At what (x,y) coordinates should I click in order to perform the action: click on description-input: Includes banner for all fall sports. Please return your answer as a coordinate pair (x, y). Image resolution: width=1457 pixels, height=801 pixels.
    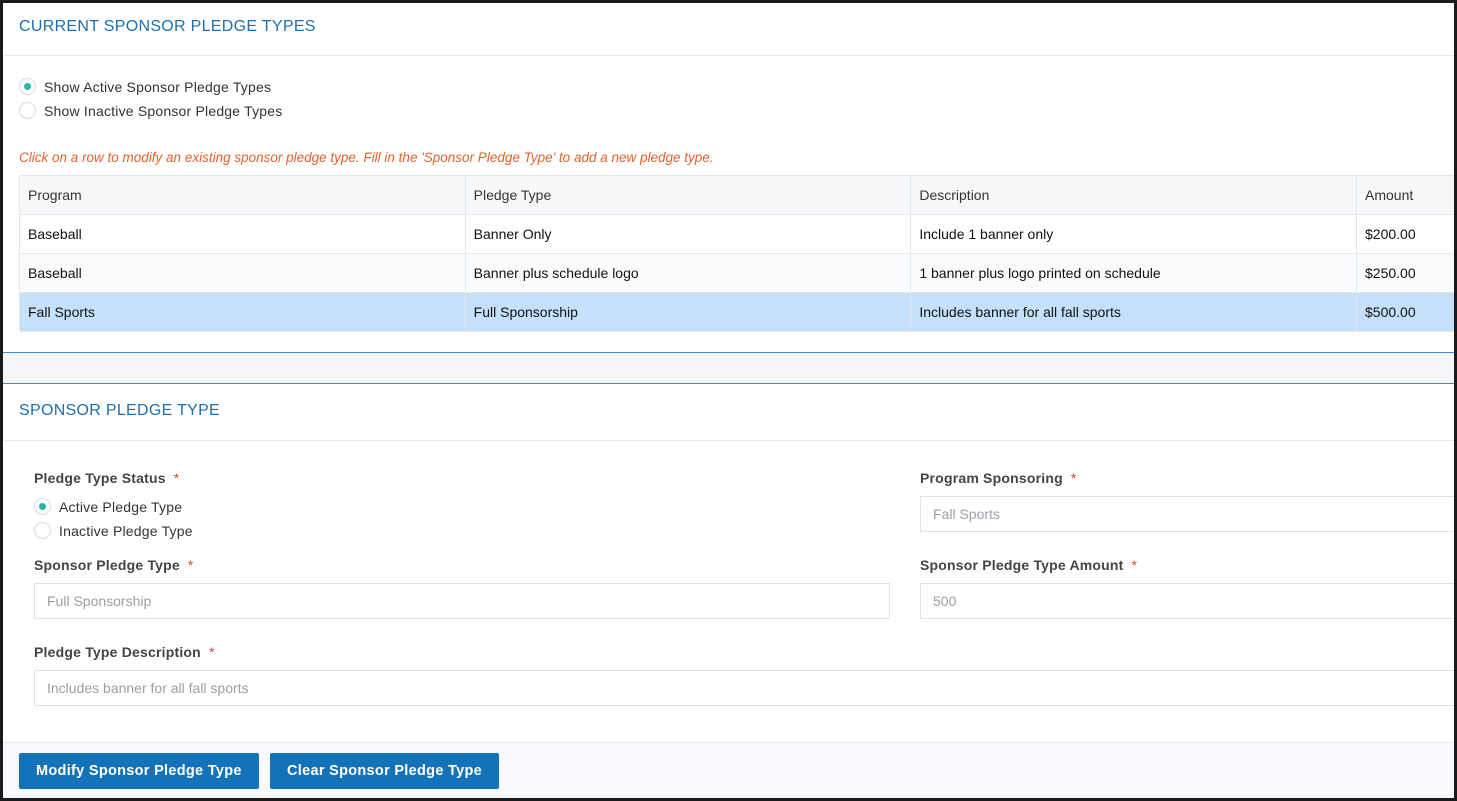
    Looking at the image, I should click on (744, 688).